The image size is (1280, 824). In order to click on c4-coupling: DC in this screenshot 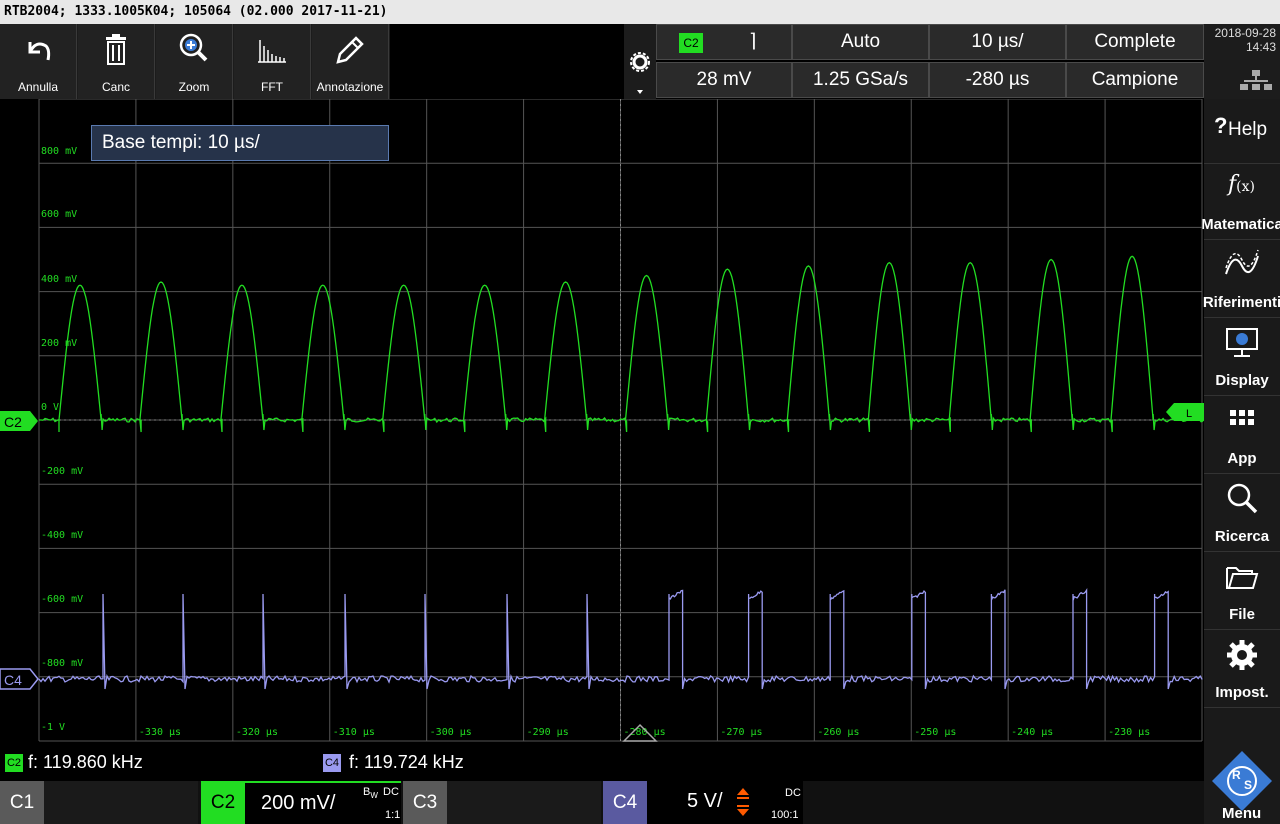, I will do `click(793, 793)`.